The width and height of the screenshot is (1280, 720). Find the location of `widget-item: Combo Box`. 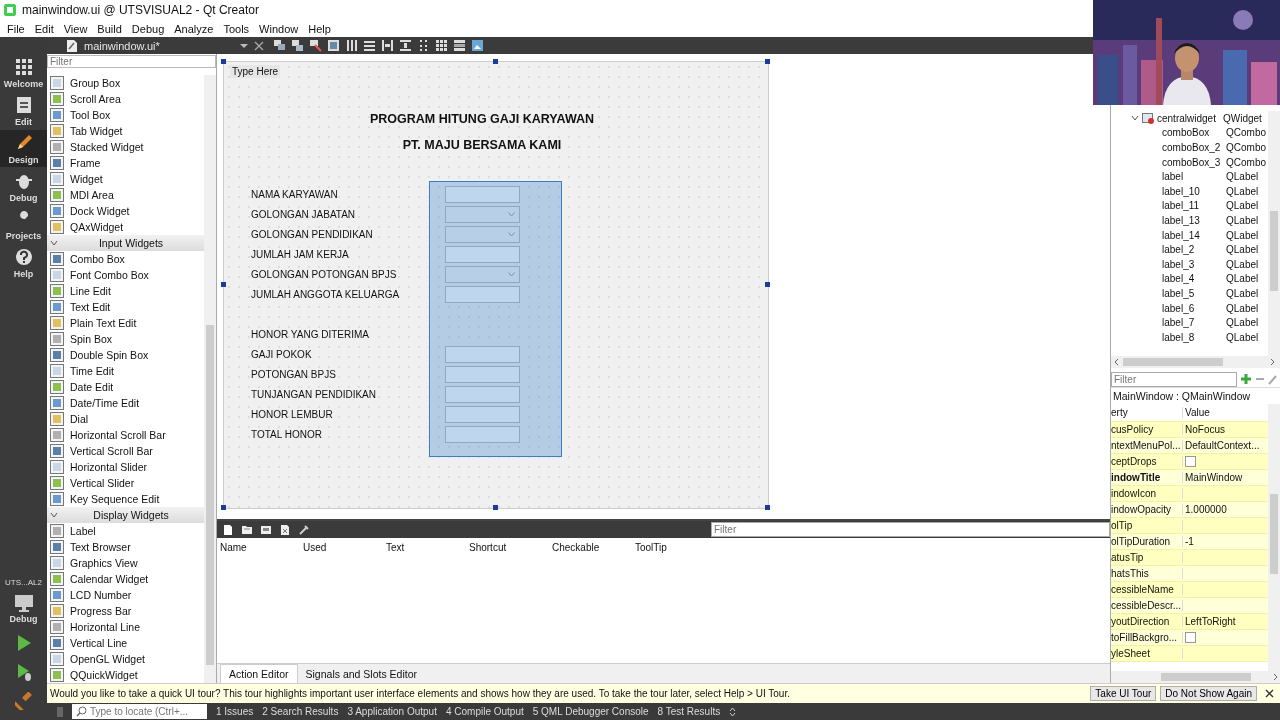

widget-item: Combo Box is located at coordinates (125, 259).